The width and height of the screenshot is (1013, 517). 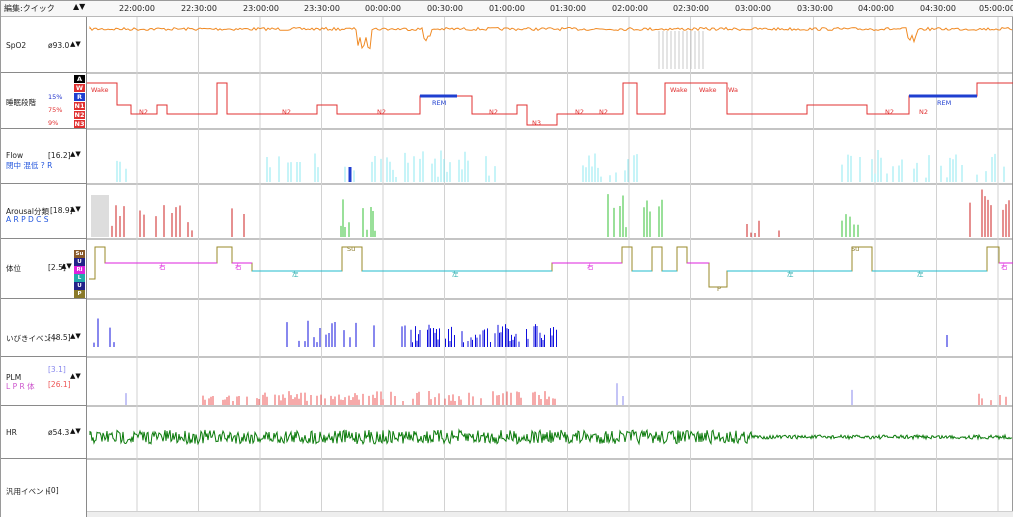 I want to click on time-label: 23:00:00, so click(x=261, y=8).